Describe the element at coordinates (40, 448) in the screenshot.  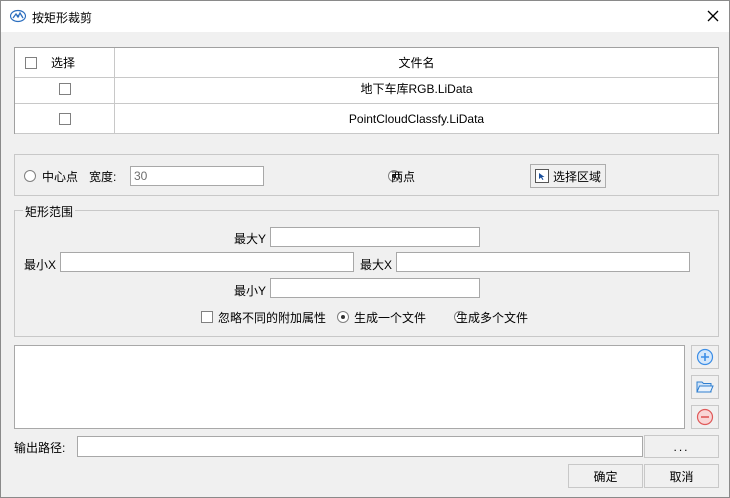
I see `output-path-label: 输出路径:` at that location.